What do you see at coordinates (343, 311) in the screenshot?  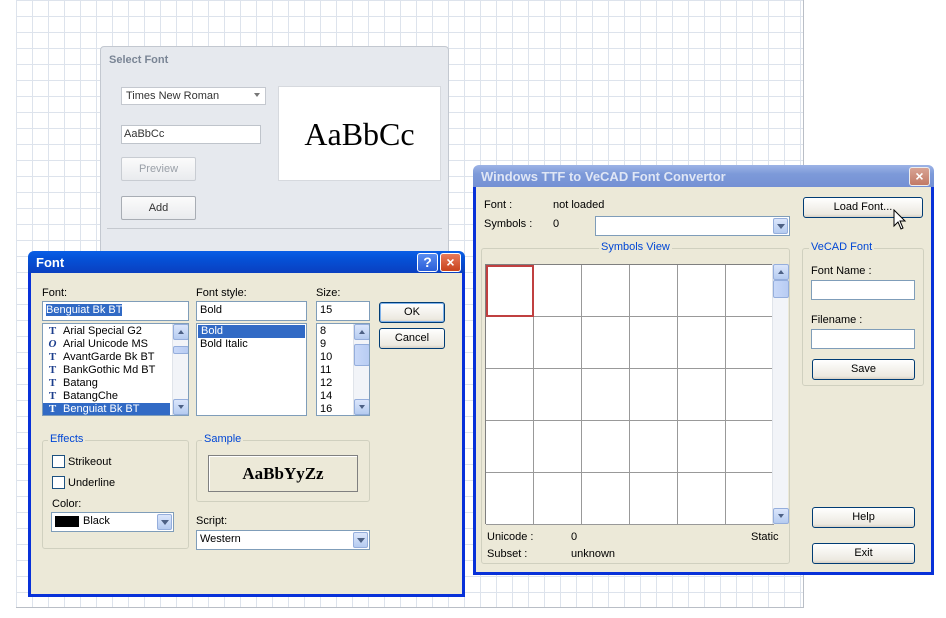 I see `size-field: 15` at bounding box center [343, 311].